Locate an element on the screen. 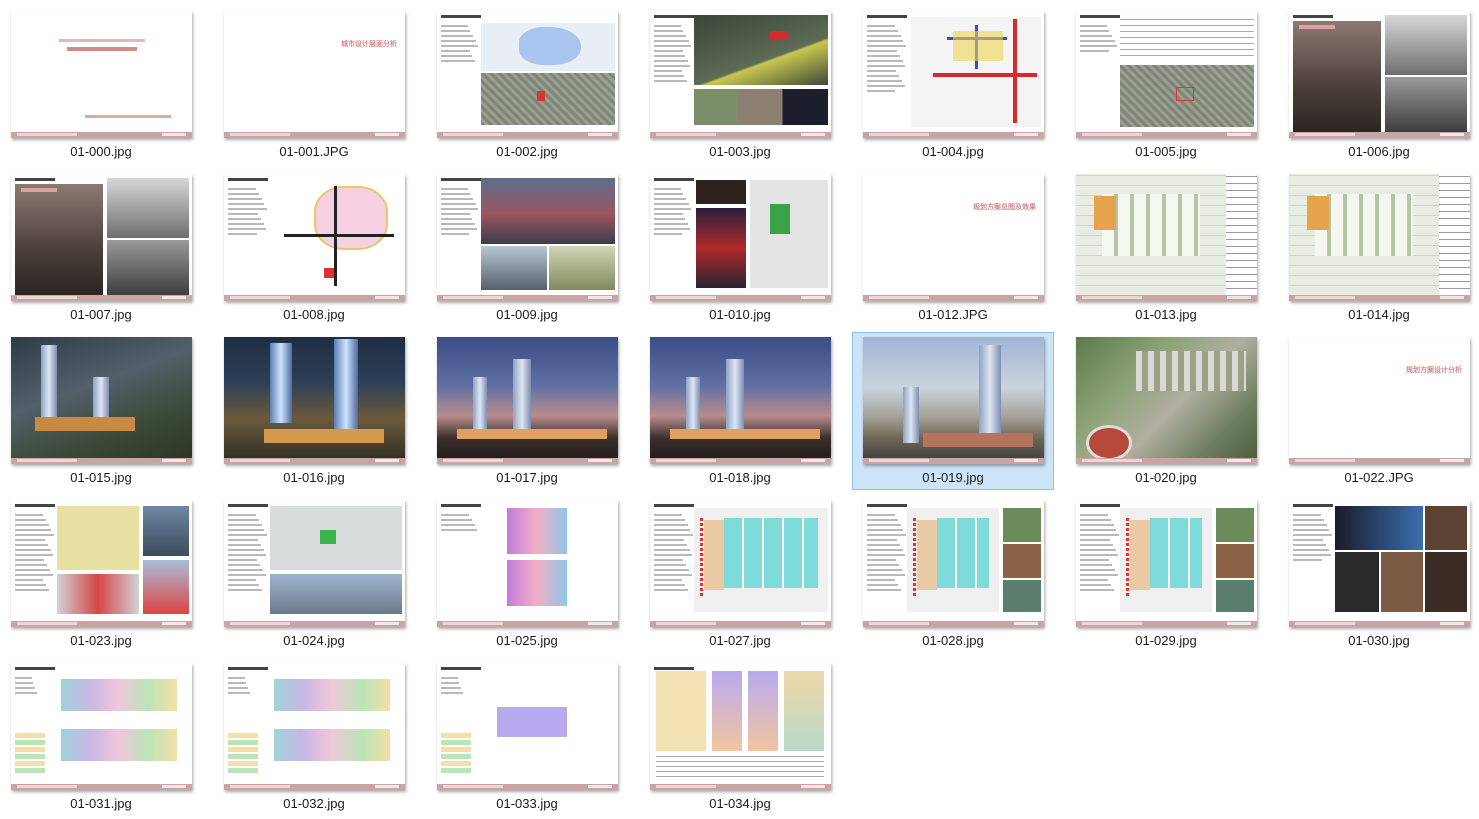 The width and height of the screenshot is (1479, 819). title-block is located at coordinates (1454, 234).